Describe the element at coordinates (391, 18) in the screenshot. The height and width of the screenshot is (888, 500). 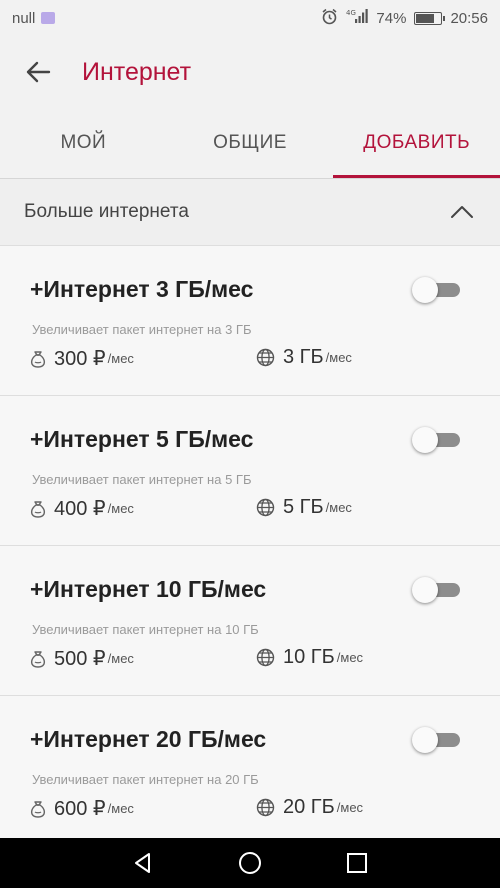
I see `battery-percent: 74%` at that location.